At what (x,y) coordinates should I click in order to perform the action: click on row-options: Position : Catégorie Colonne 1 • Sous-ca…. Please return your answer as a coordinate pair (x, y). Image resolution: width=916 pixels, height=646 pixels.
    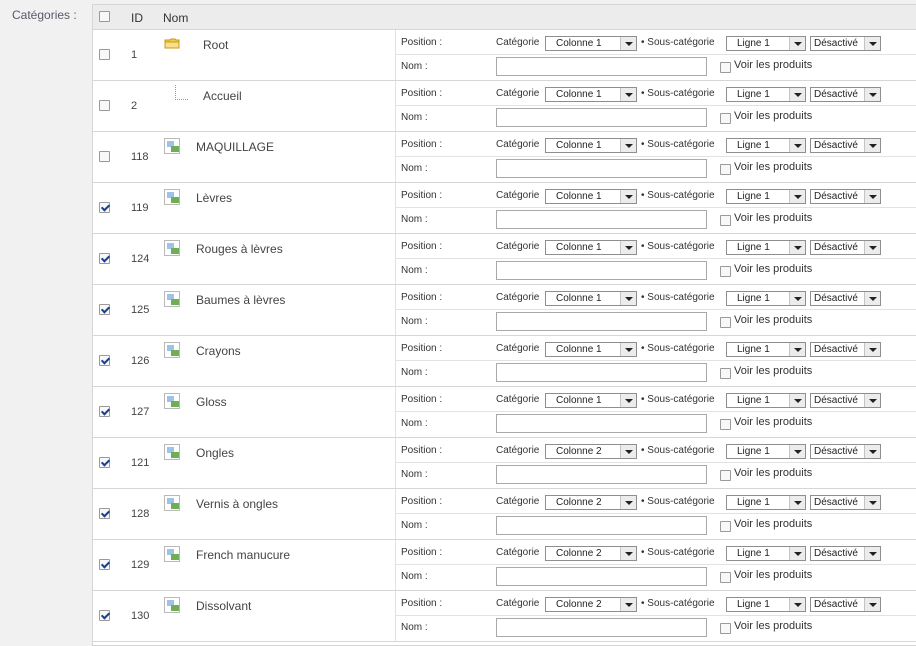
    Looking at the image, I should click on (655, 310).